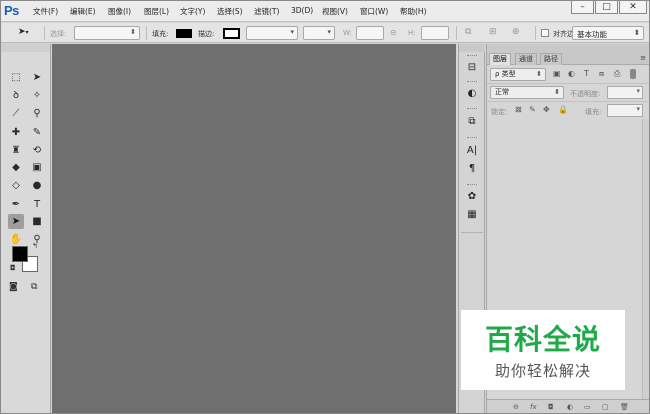 The width and height of the screenshot is (650, 414). Describe the element at coordinates (633, 74) in the screenshot. I see `filter-toggle` at that location.